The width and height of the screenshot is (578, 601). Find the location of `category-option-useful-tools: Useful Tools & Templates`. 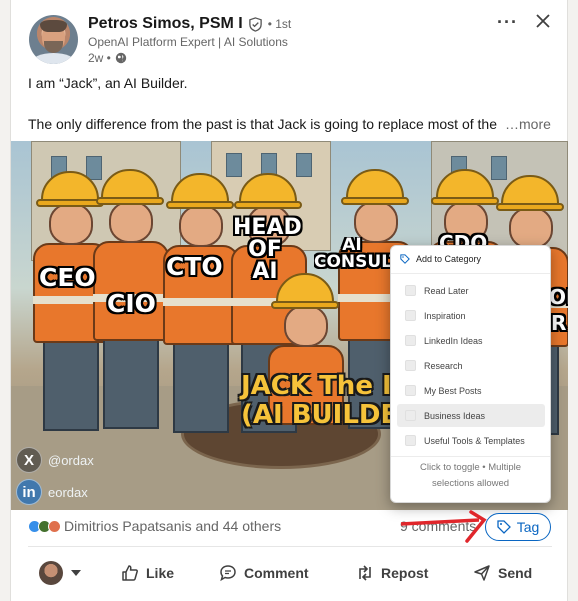

category-option-useful-tools: Useful Tools & Templates is located at coordinates (471, 440).